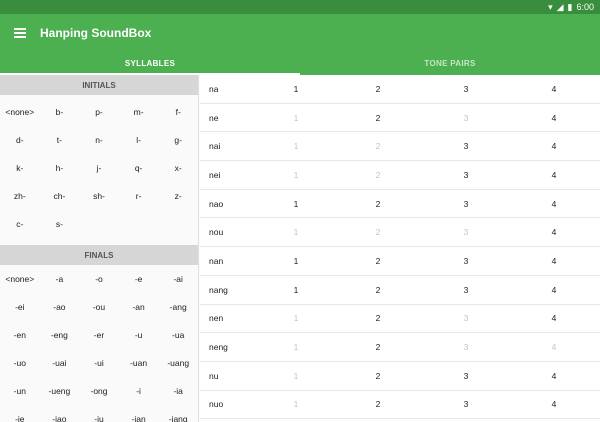 The width and height of the screenshot is (600, 422). I want to click on final-button: -uai, so click(60, 363).